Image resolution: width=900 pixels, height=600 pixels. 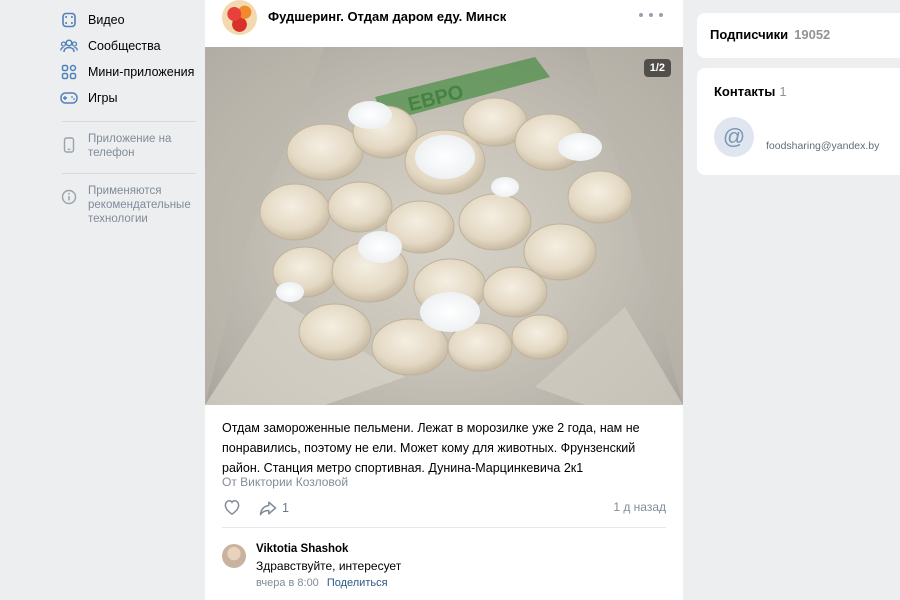 I want to click on like-button, so click(x=233, y=508).